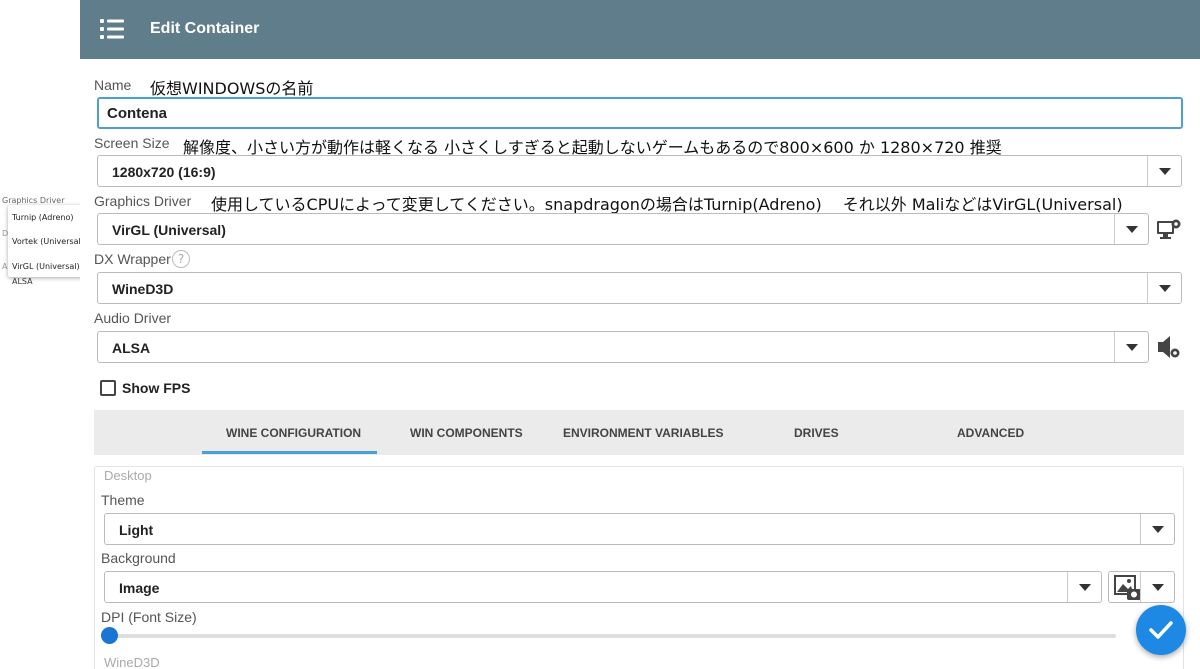 The image size is (1200, 669). Describe the element at coordinates (639, 288) in the screenshot. I see `dx-wrapper-select: WineD3D` at that location.